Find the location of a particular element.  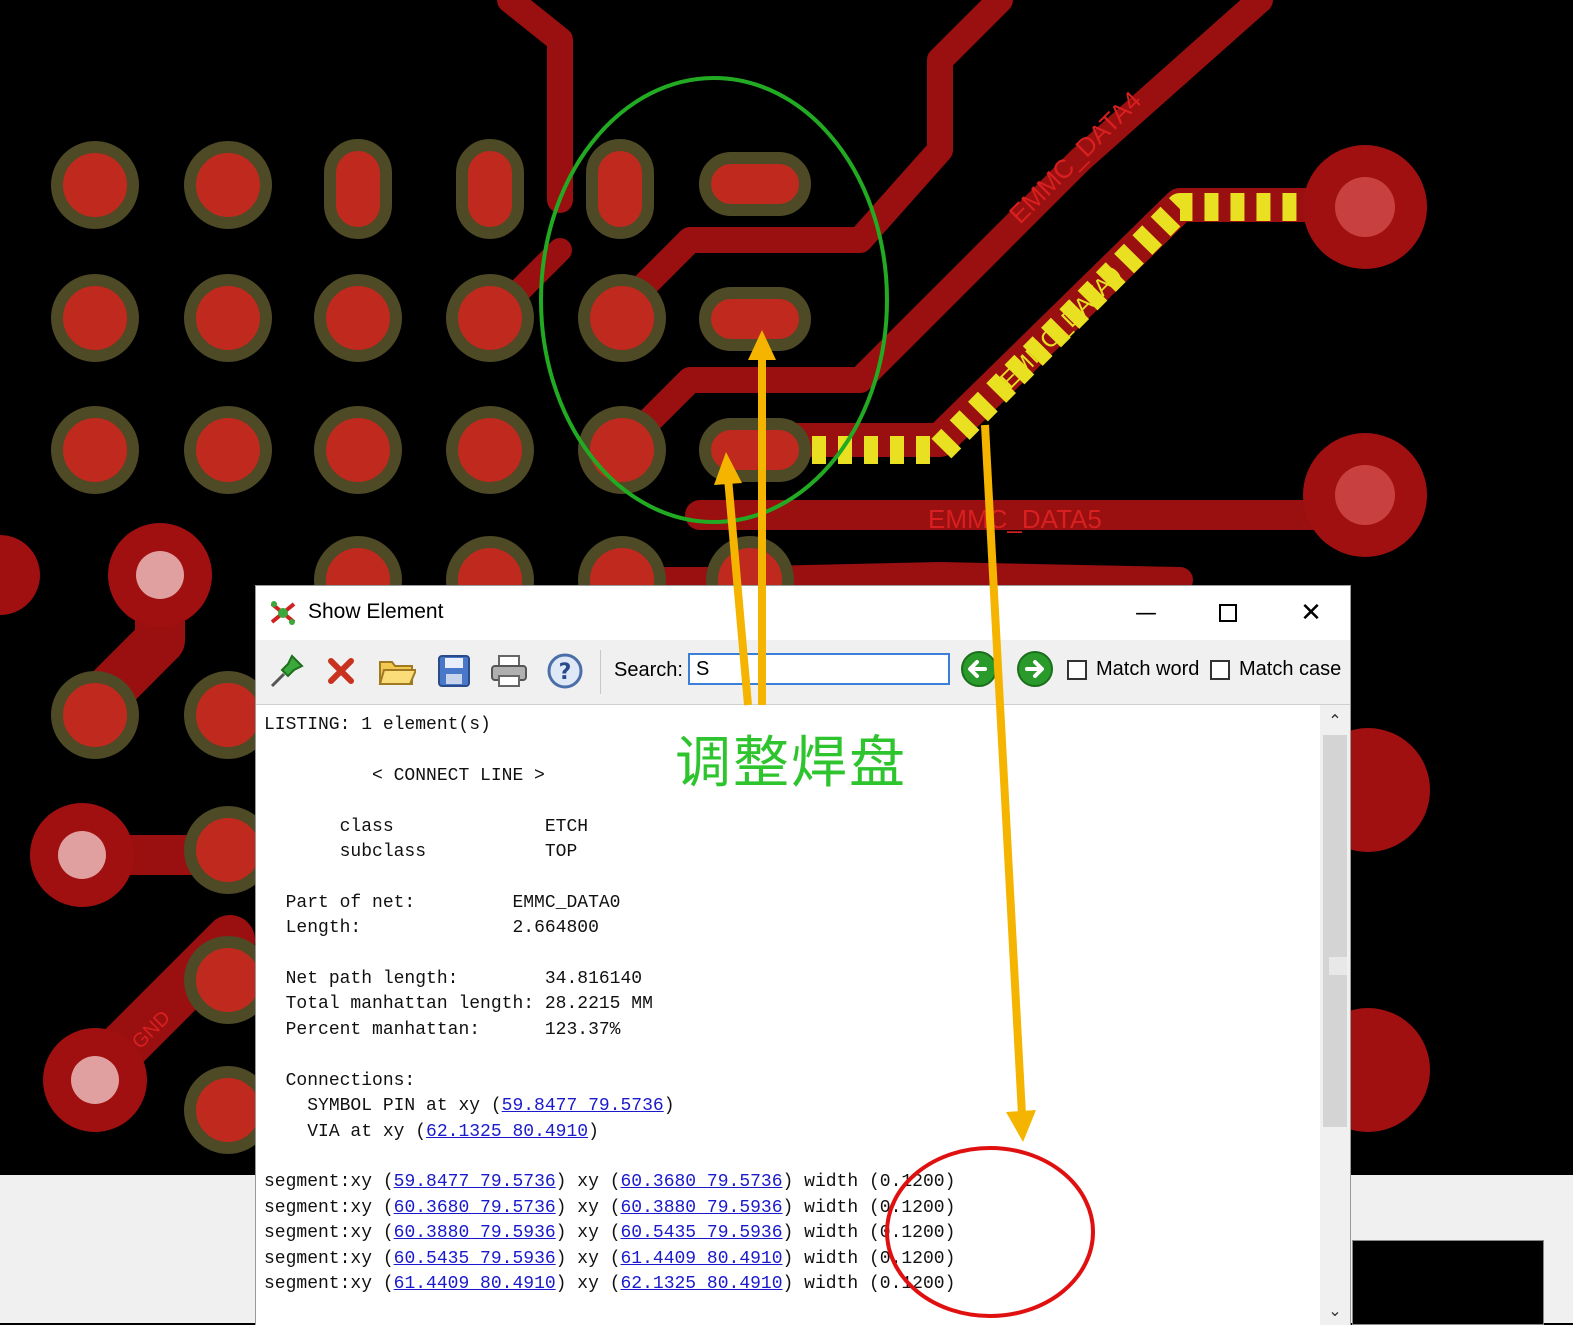

help-button: ? is located at coordinates (565, 671).